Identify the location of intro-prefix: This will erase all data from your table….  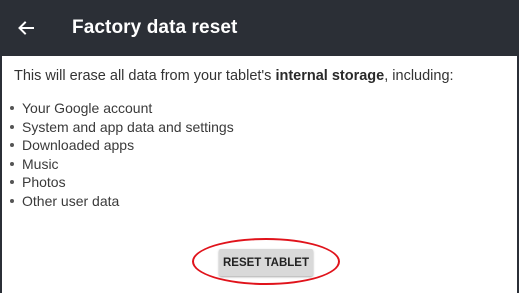
(145, 76).